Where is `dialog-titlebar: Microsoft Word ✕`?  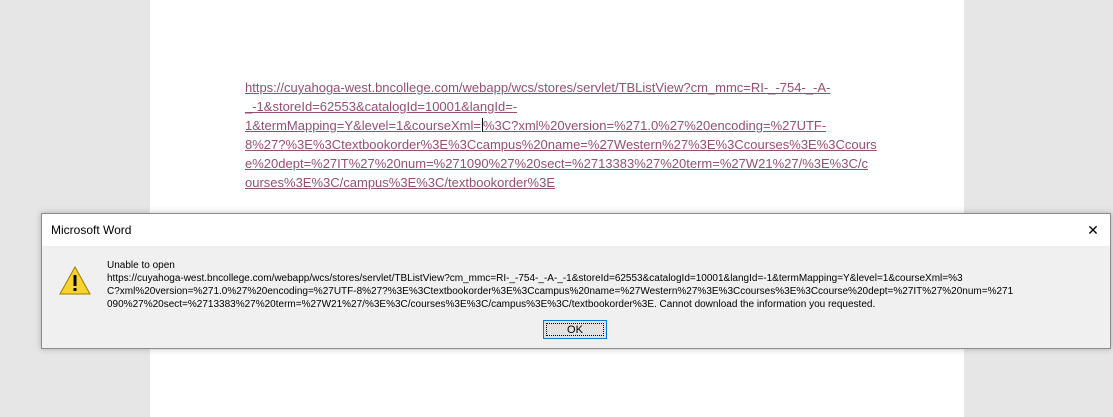
dialog-titlebar: Microsoft Word ✕ is located at coordinates (576, 230).